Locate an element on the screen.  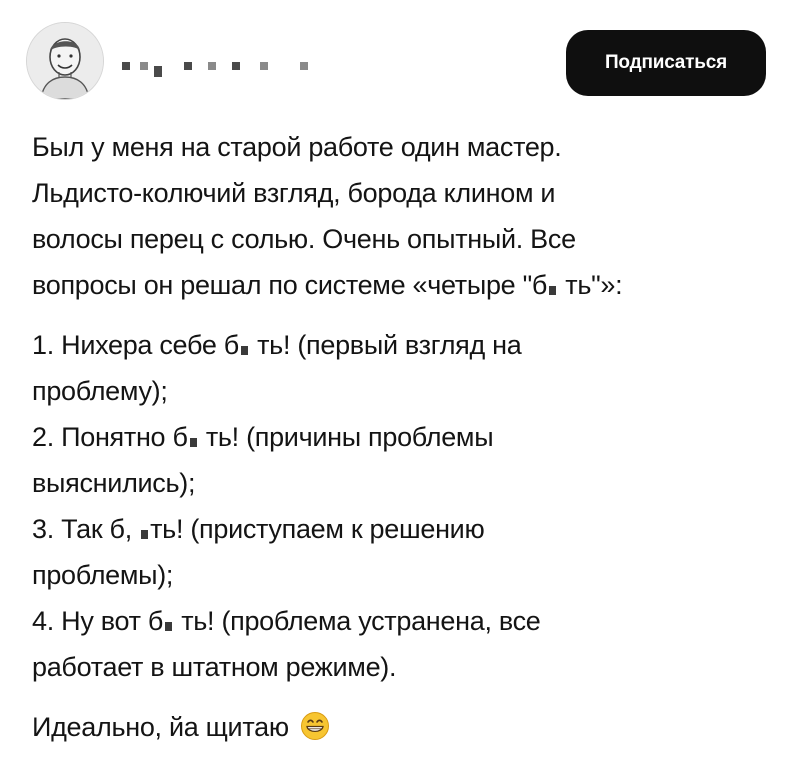
list-item-3-continuation: проблемы); is located at coordinates (103, 575).